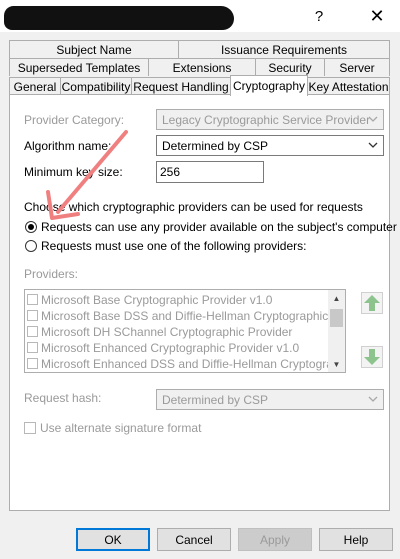 This screenshot has width=400, height=559. Describe the element at coordinates (51, 274) in the screenshot. I see `providers-label: Providers:` at that location.